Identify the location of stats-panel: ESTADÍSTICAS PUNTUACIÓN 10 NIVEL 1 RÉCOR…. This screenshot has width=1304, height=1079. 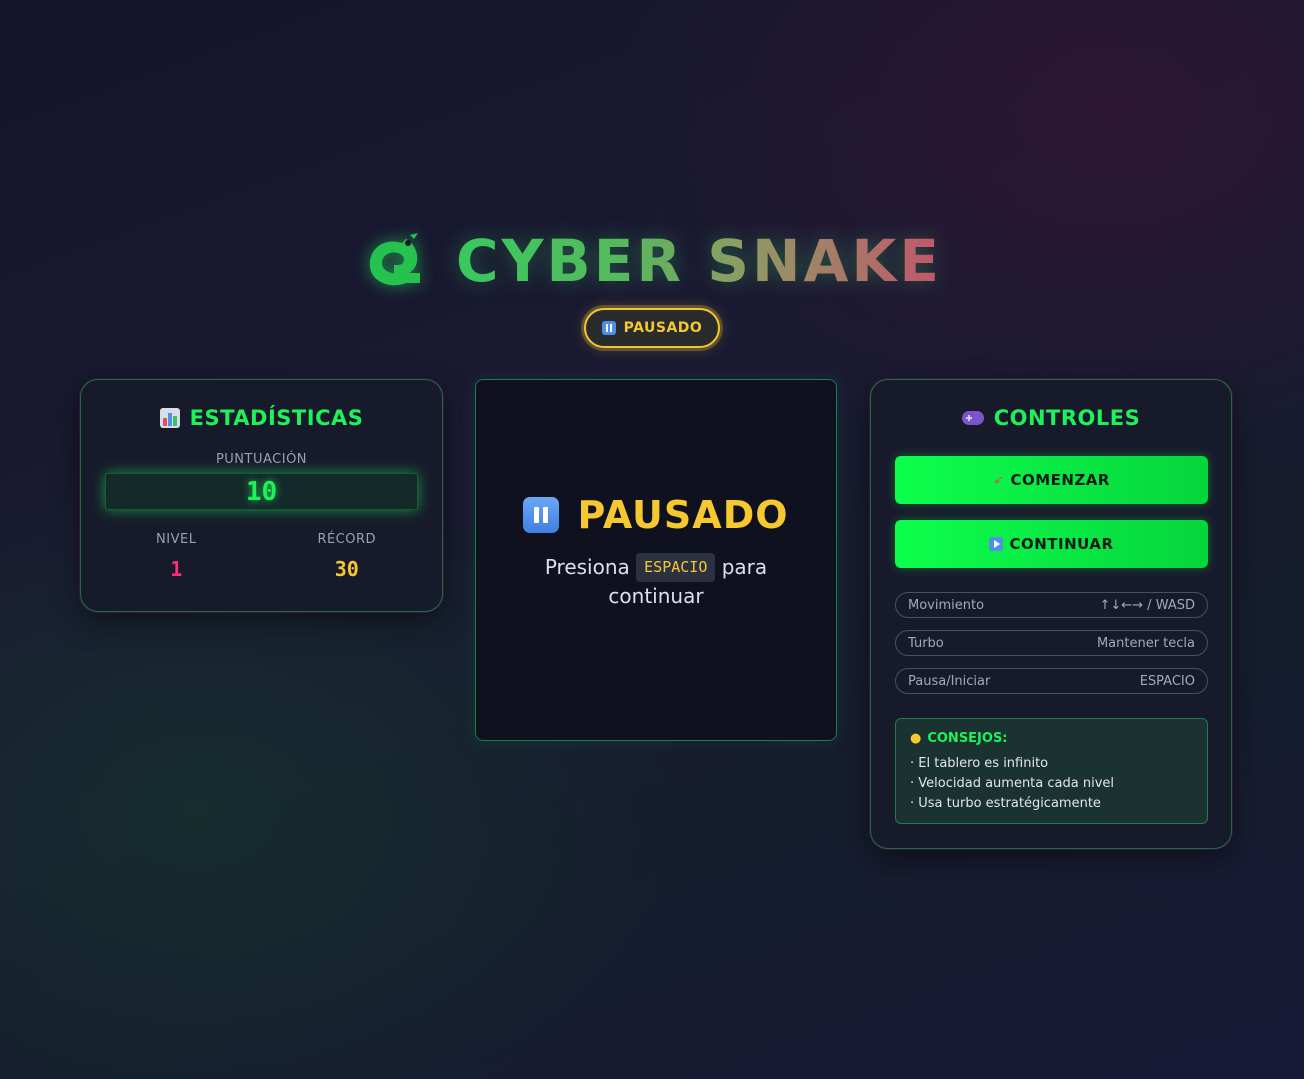
(261, 495).